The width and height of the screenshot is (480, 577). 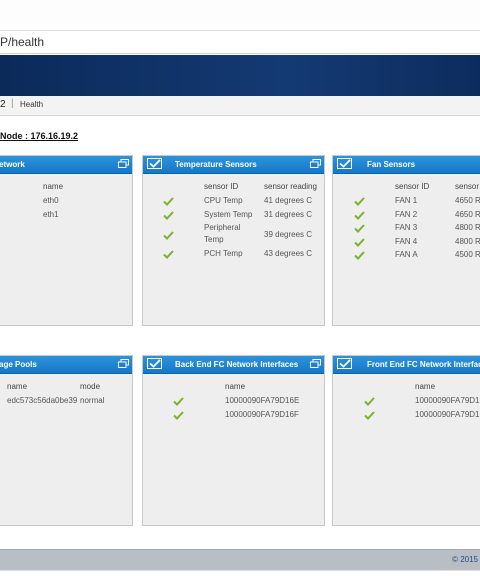 I want to click on copyright-text: © 2015, so click(x=465, y=559).